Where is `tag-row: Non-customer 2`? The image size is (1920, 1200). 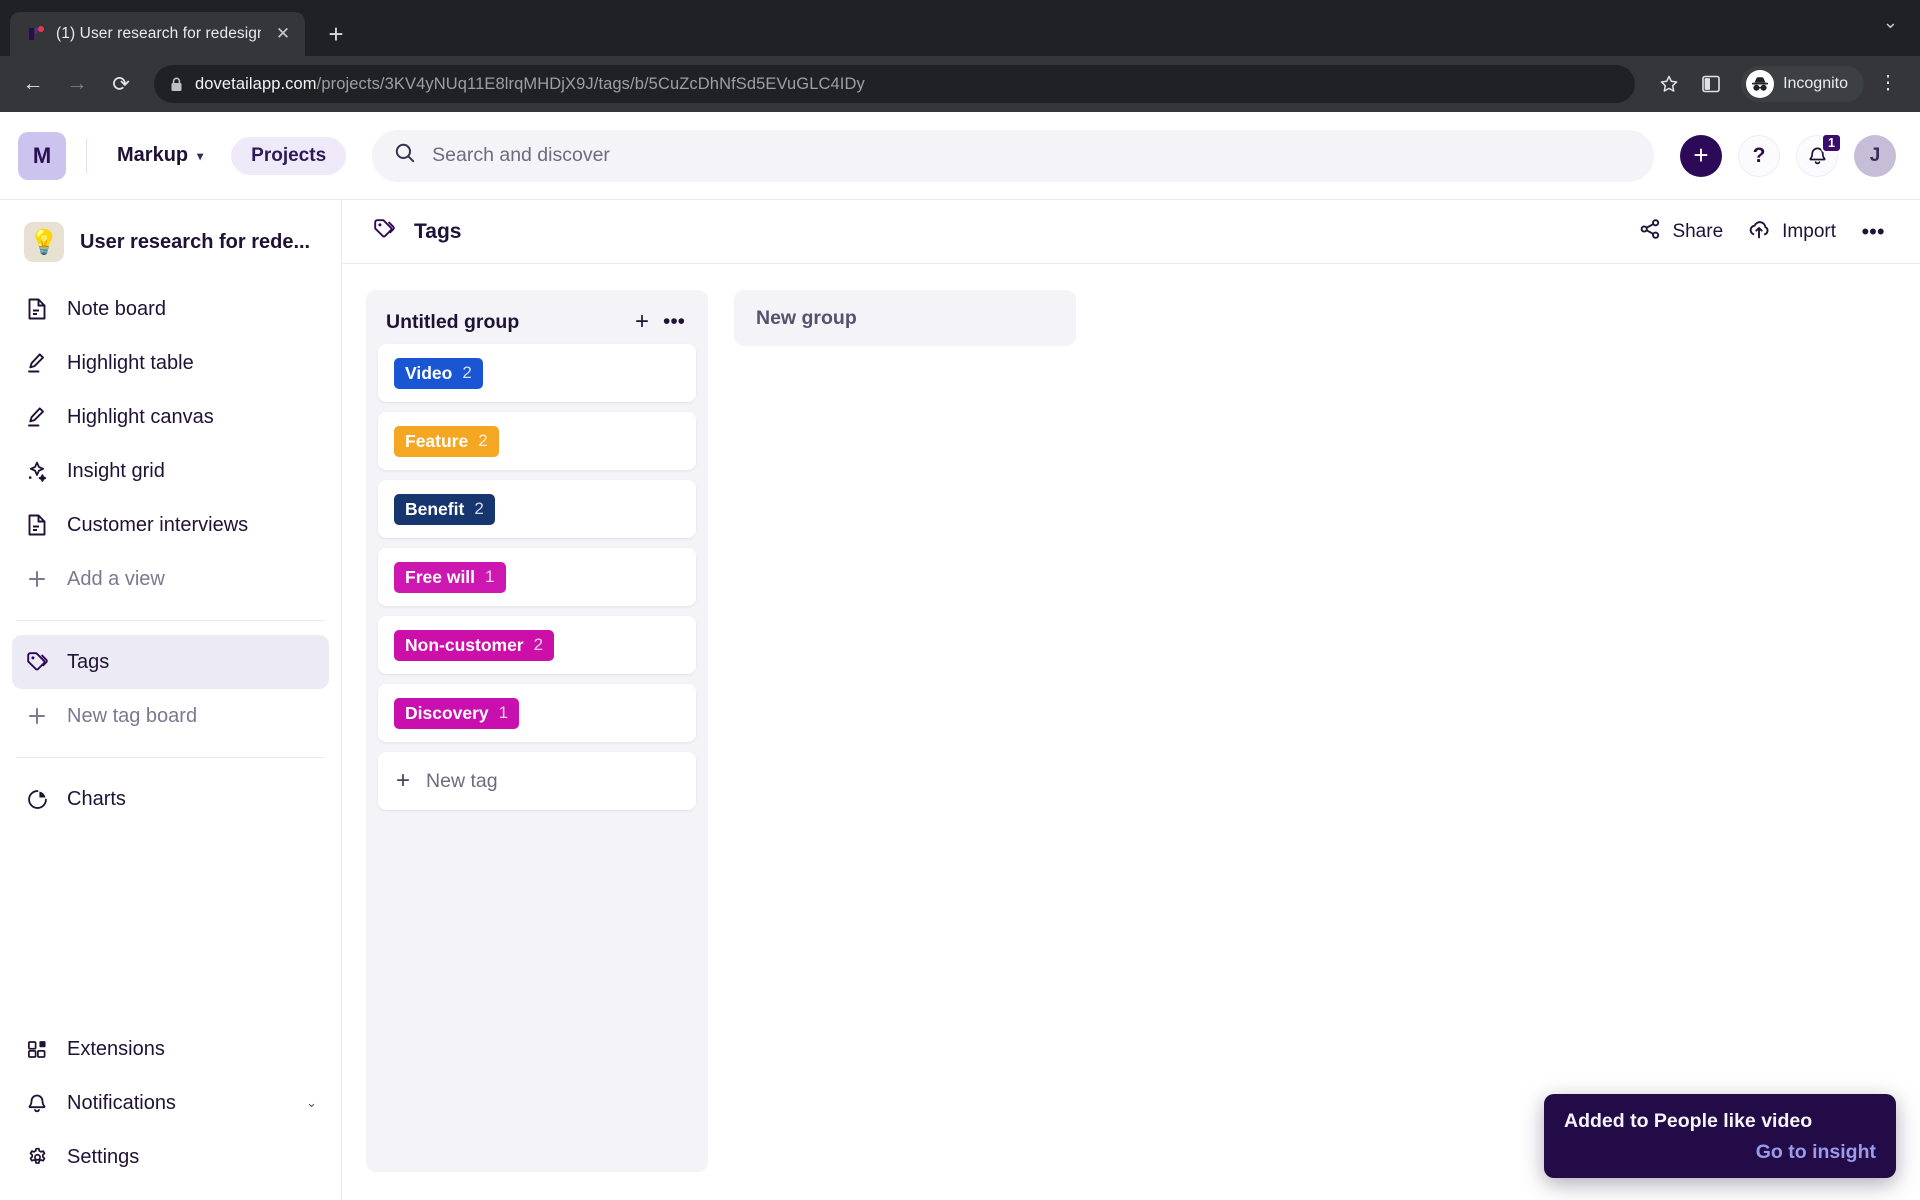 tag-row: Non-customer 2 is located at coordinates (537, 645).